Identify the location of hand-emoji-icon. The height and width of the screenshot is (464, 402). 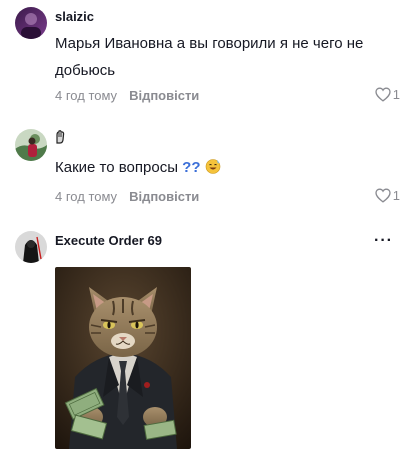
(60, 137).